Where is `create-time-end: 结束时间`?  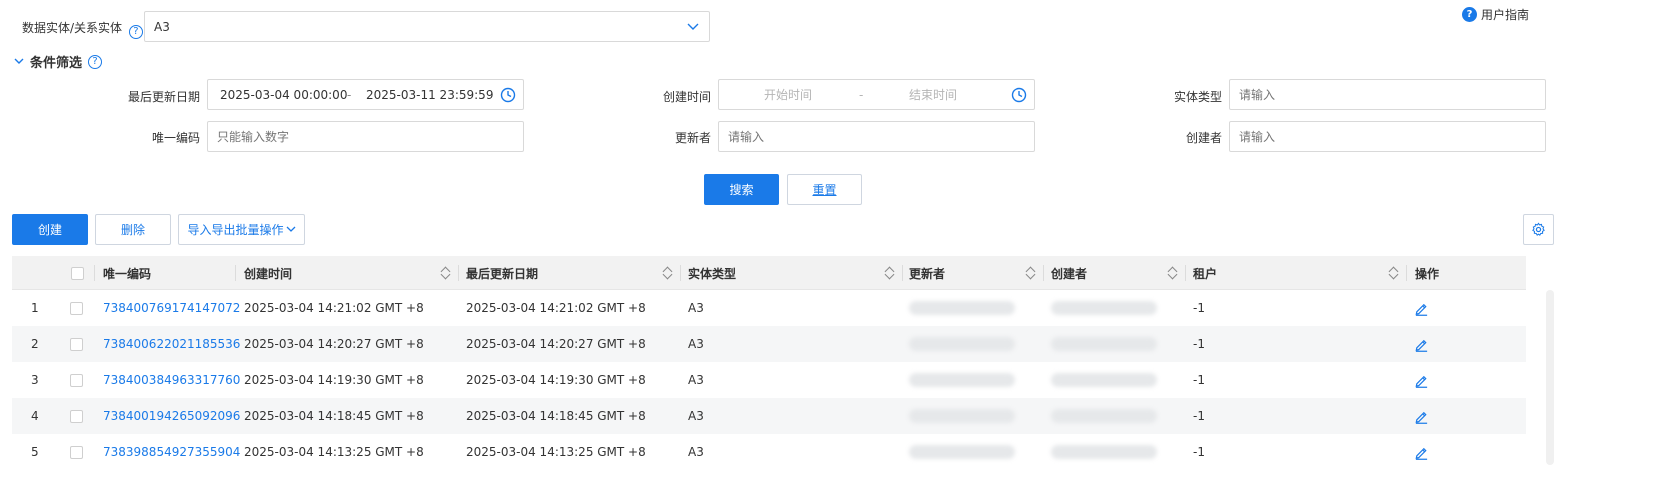 create-time-end: 结束时间 is located at coordinates (933, 94).